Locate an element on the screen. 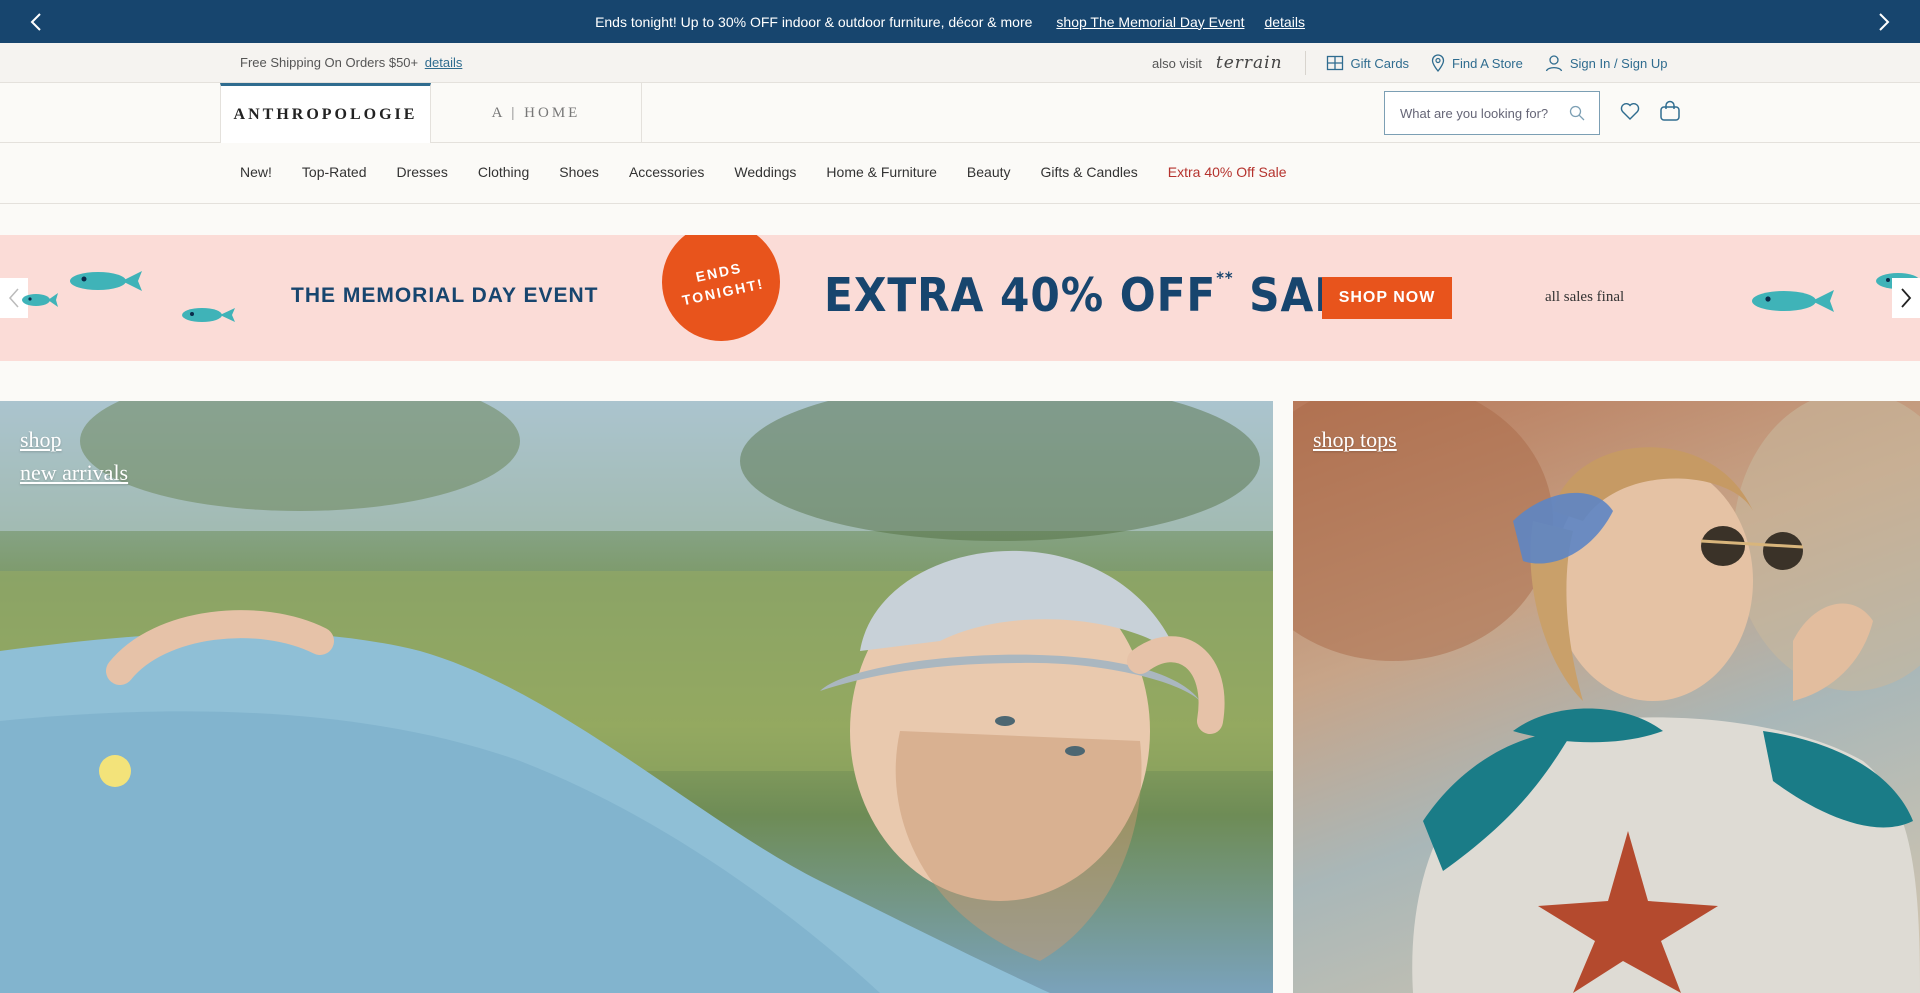 This screenshot has width=1920, height=993. gift-card-icon is located at coordinates (1334, 63).